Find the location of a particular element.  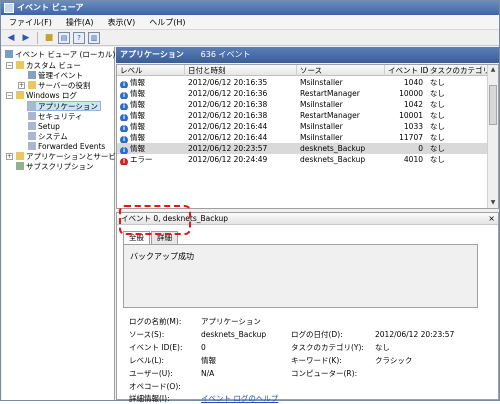

col-event-id: イベント ID is located at coordinates (406, 70).